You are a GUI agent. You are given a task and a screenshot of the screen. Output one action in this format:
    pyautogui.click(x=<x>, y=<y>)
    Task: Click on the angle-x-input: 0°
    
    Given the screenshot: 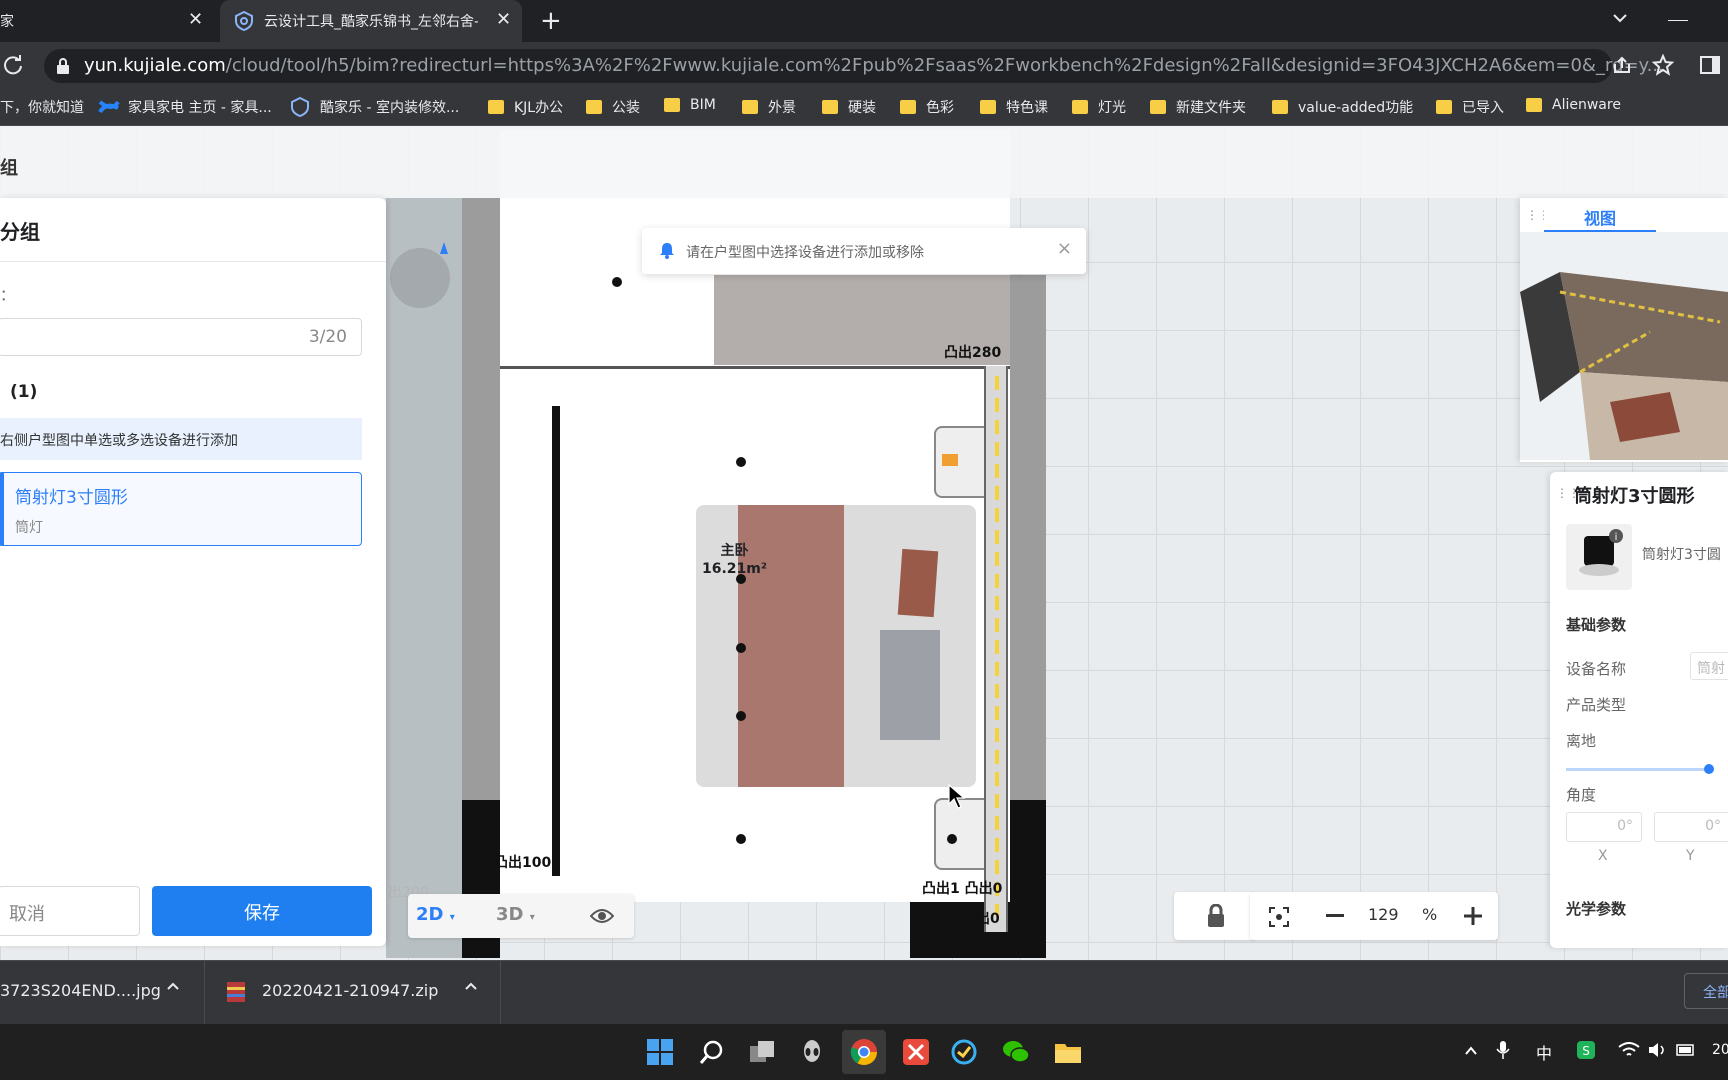 What is the action you would take?
    pyautogui.click(x=1604, y=827)
    